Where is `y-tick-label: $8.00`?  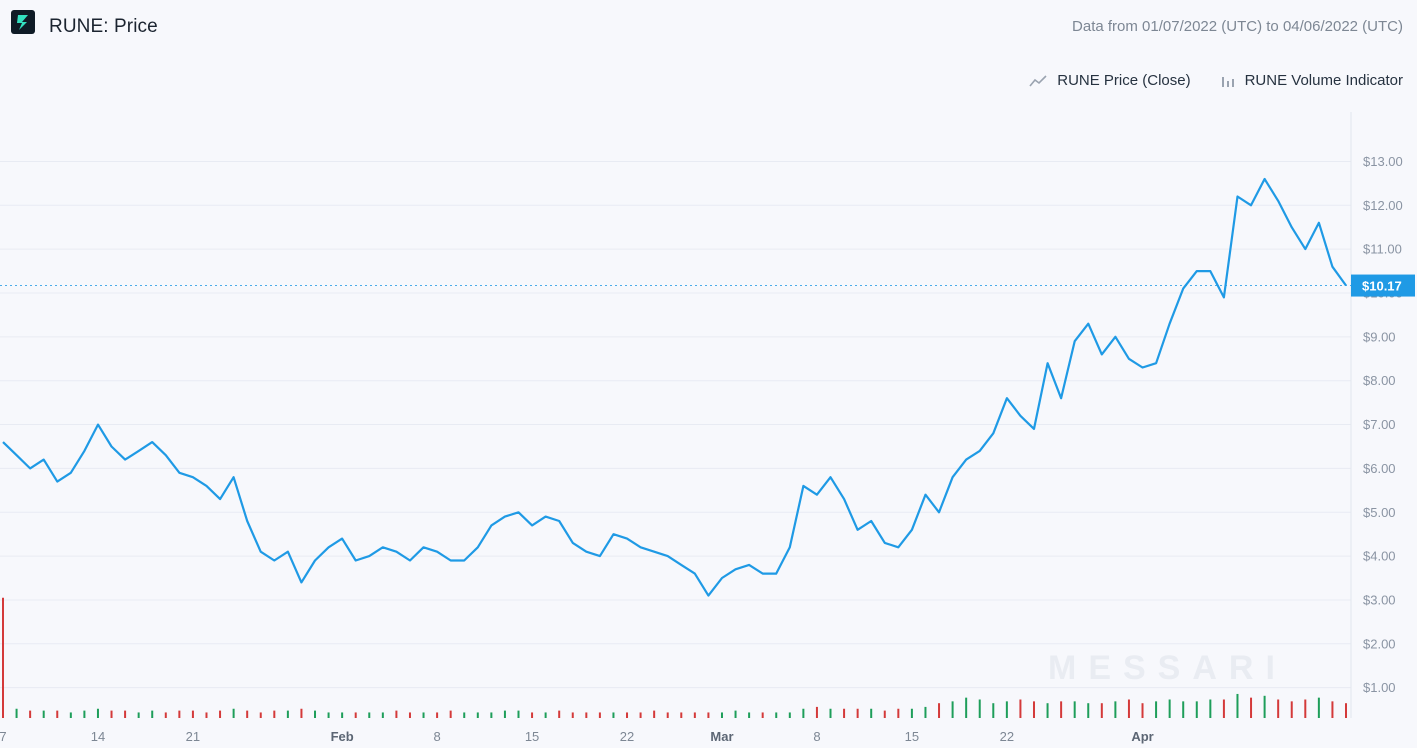
y-tick-label: $8.00 is located at coordinates (1379, 380).